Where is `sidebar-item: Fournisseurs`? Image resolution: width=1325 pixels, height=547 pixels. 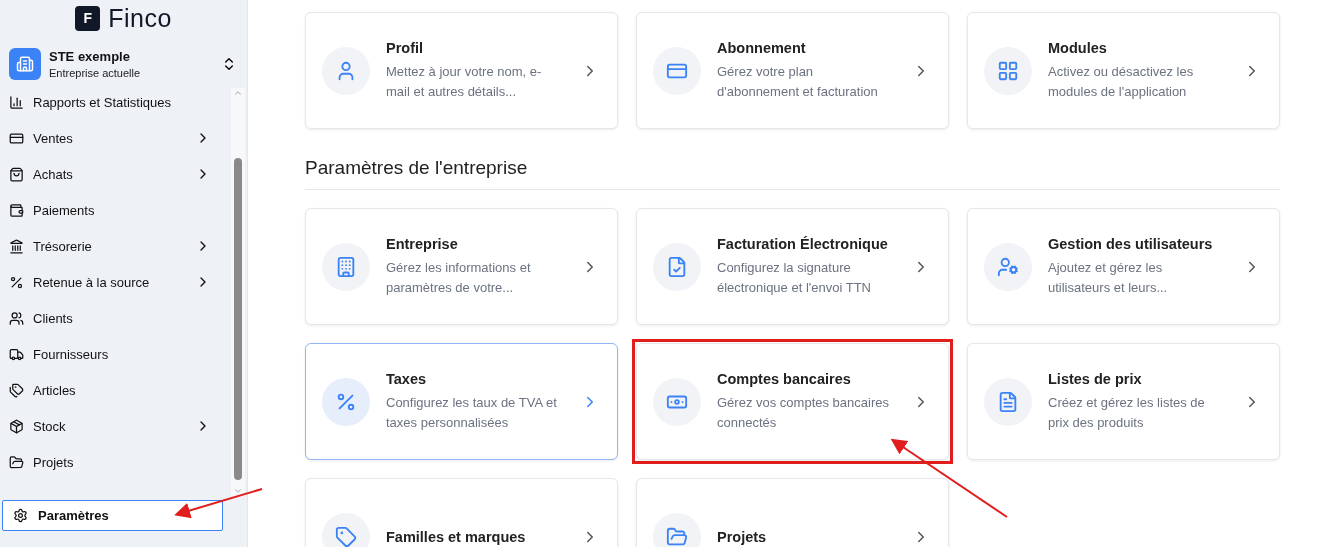
sidebar-item: Fournisseurs is located at coordinates (115, 354).